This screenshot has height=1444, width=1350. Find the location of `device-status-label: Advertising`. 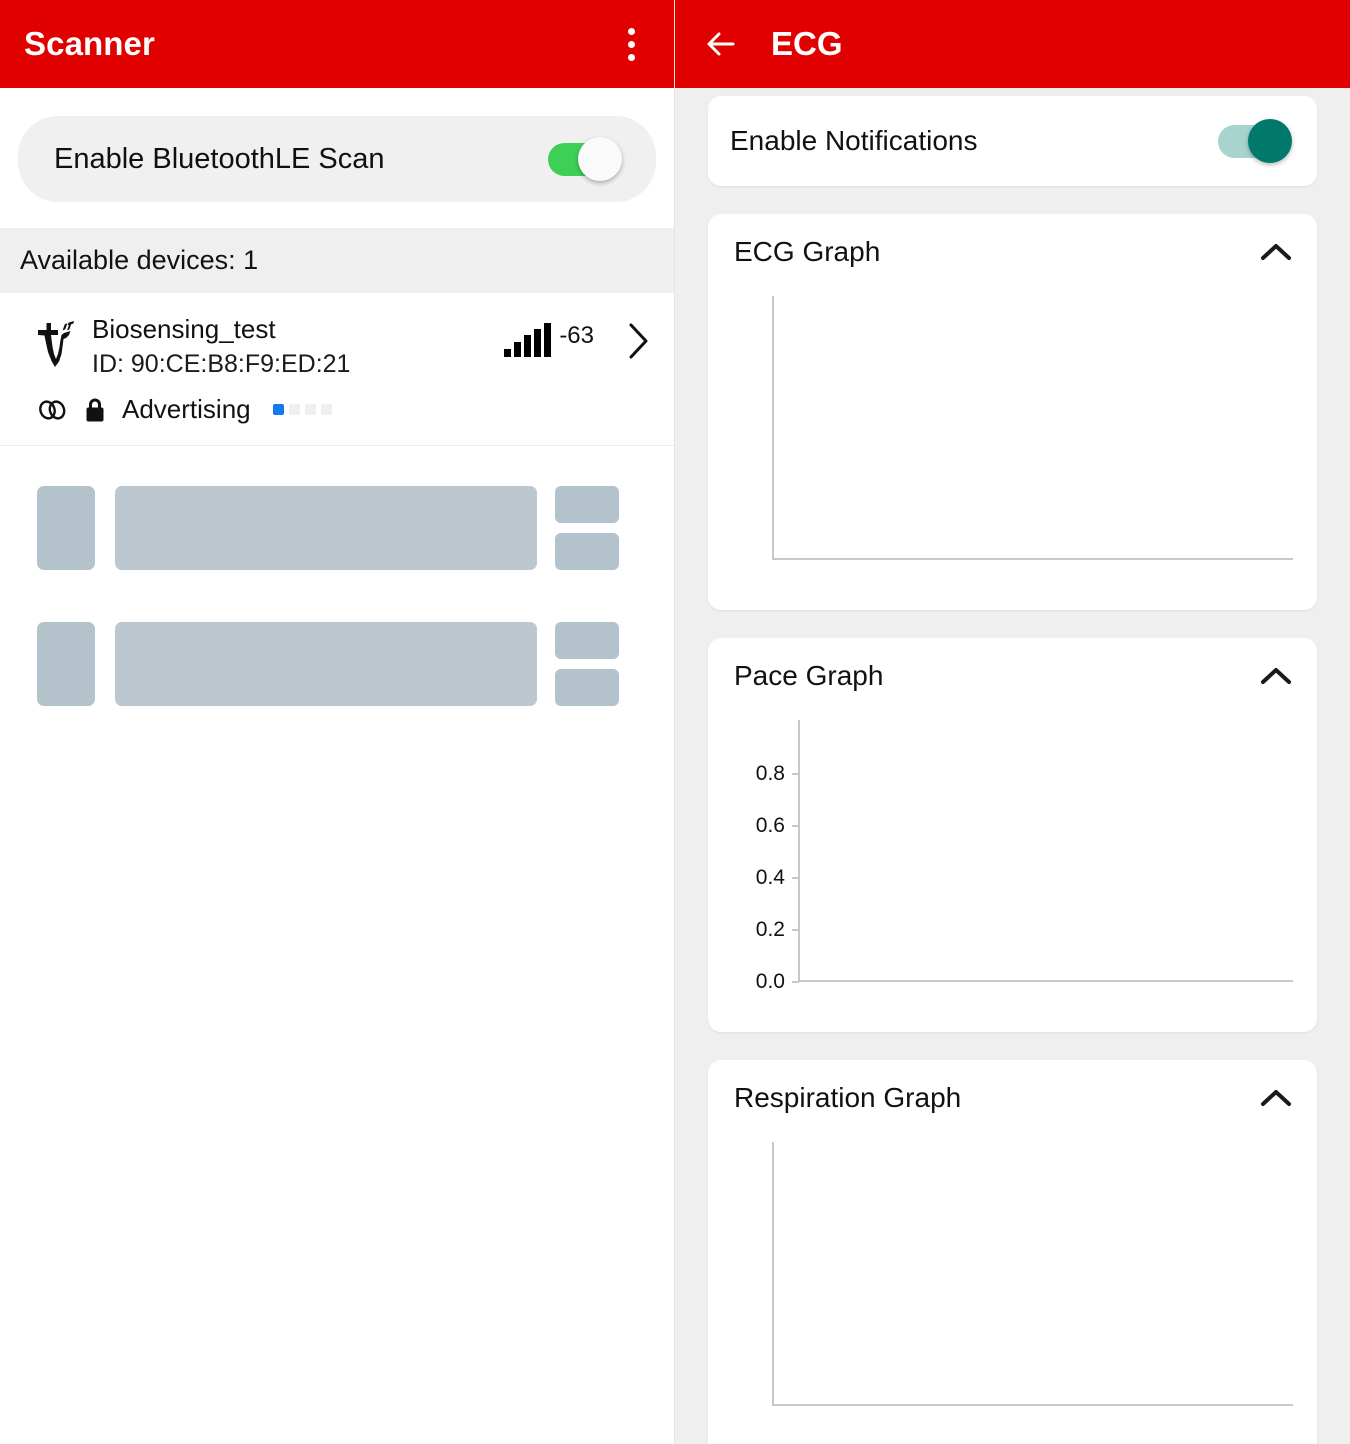

device-status-label: Advertising is located at coordinates (186, 409).